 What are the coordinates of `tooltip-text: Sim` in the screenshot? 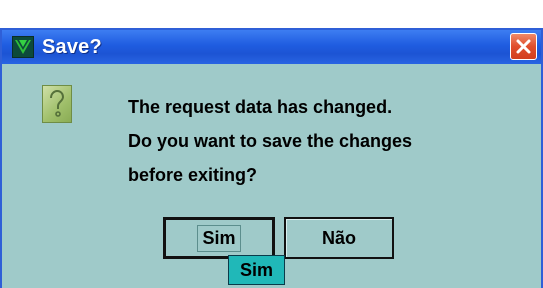 It's located at (256, 269).